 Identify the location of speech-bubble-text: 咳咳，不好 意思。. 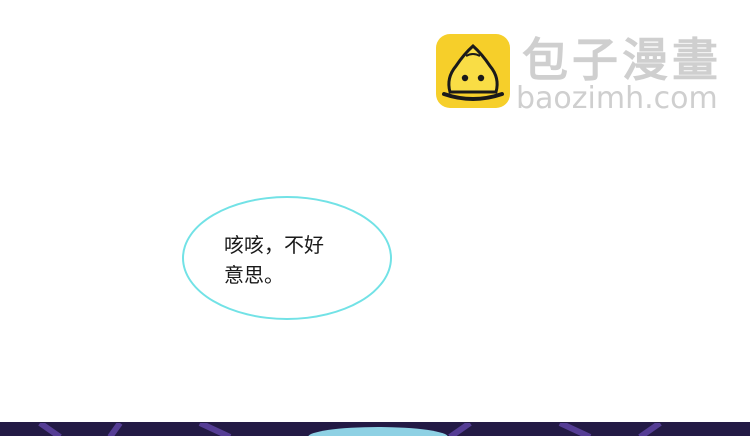
(294, 260).